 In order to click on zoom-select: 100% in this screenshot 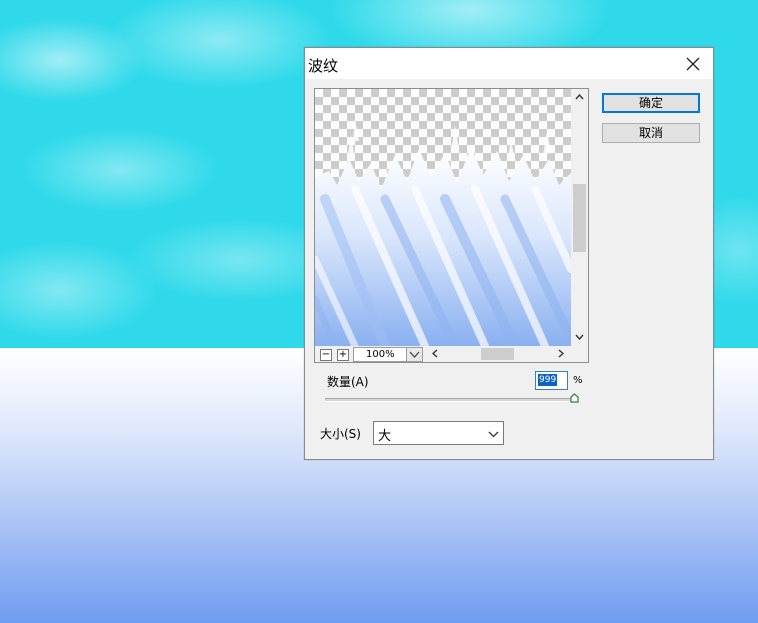, I will do `click(388, 354)`.